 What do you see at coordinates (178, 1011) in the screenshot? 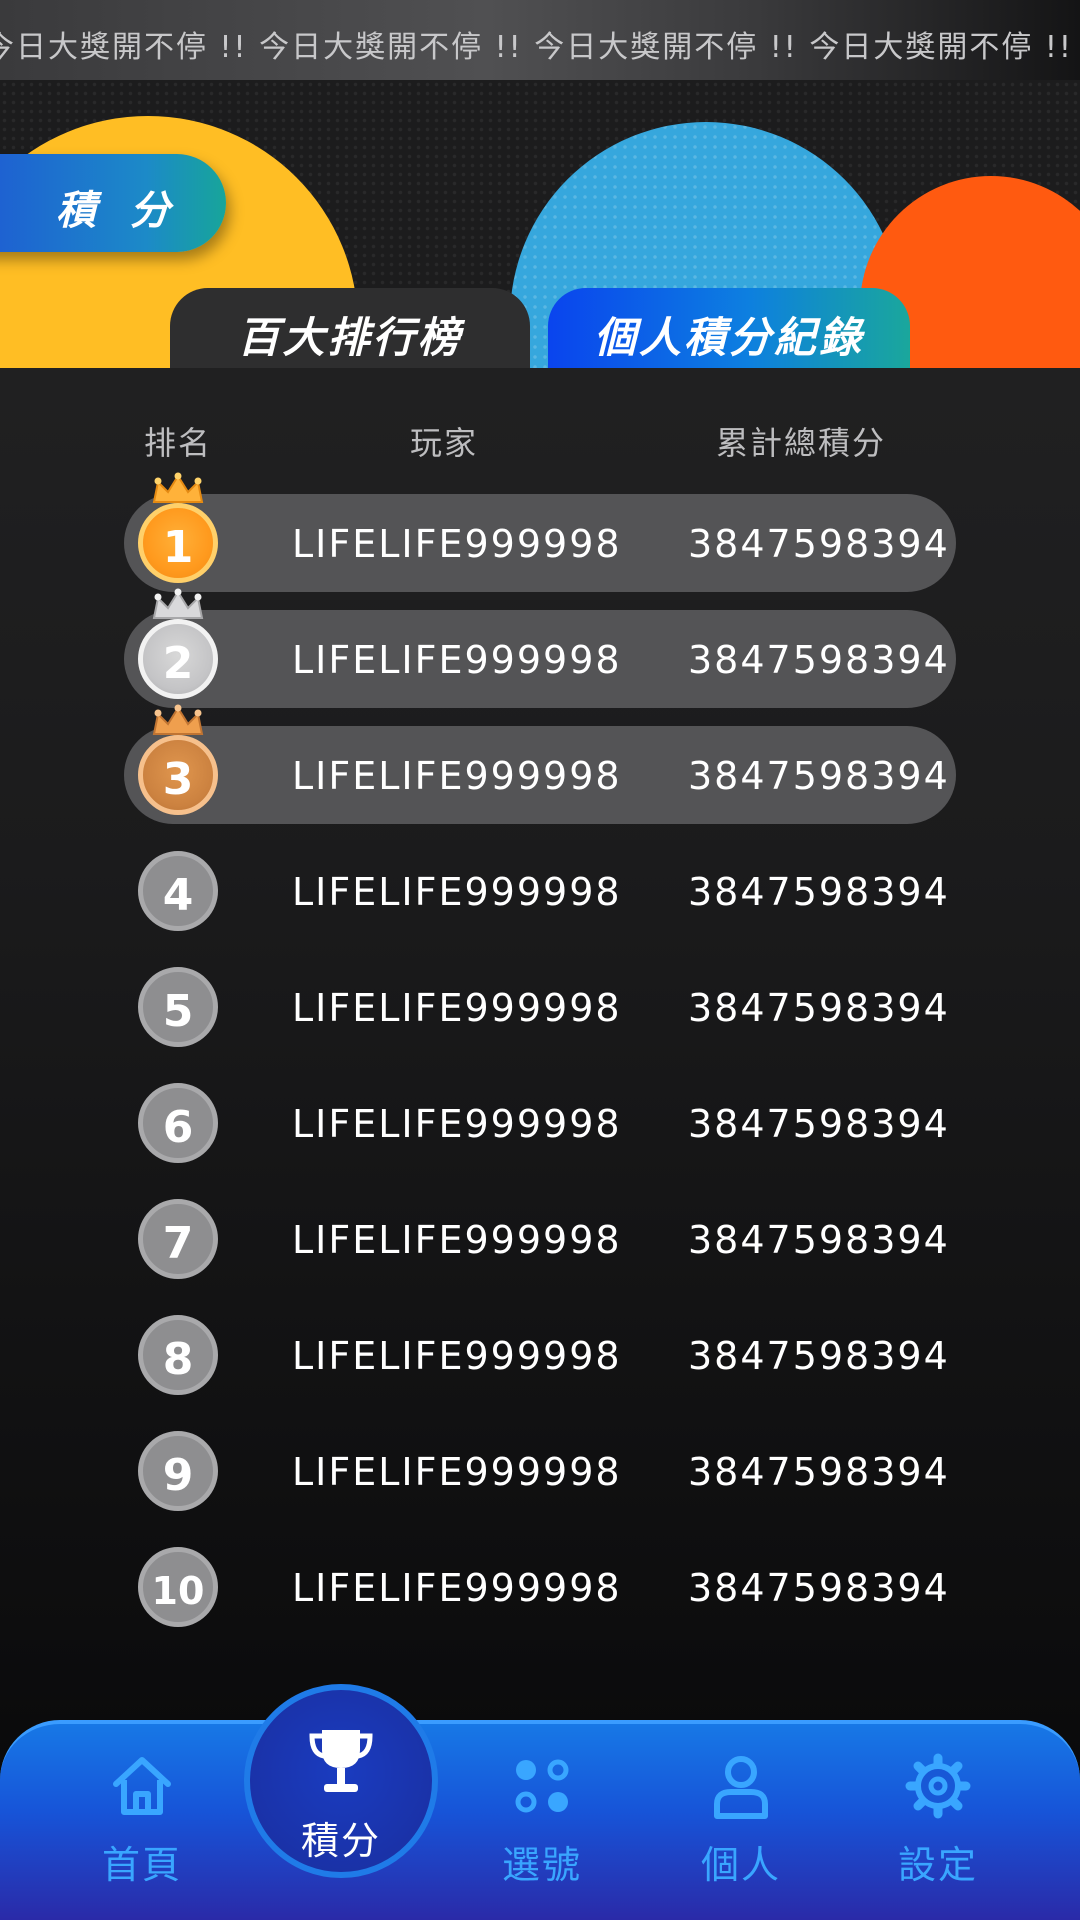
I see `rank-number: 5` at bounding box center [178, 1011].